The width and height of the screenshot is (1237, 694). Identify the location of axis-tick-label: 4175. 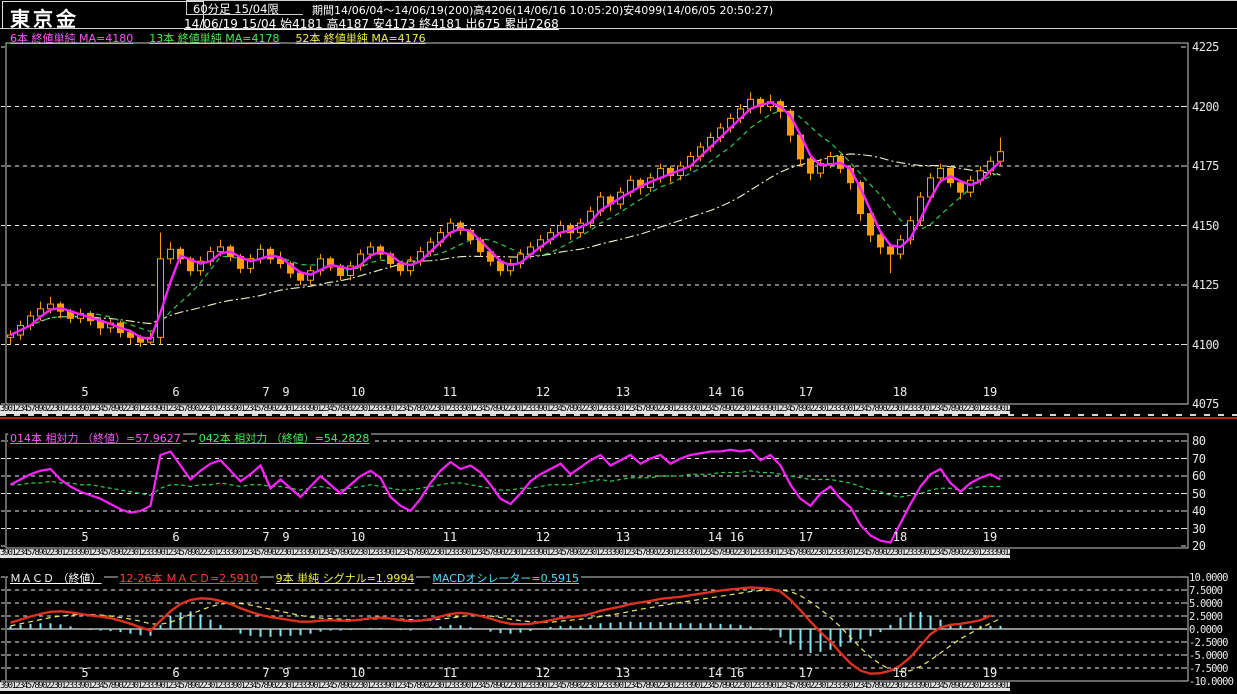
(1205, 166).